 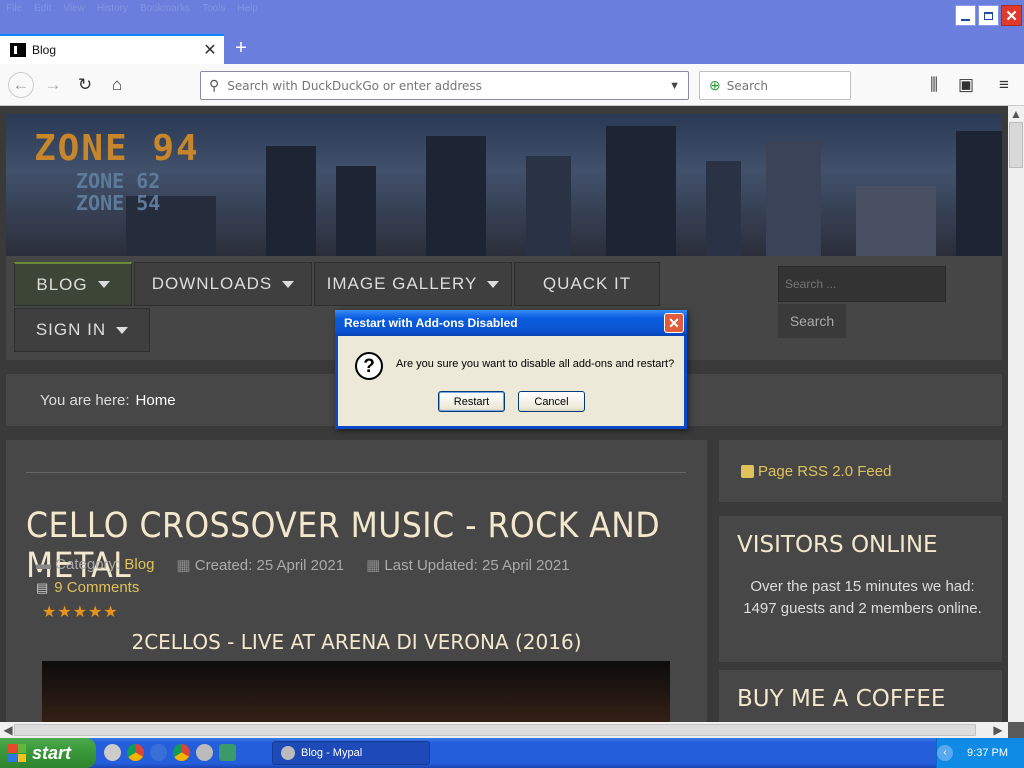 I want to click on shield-icon, so click(x=227, y=752).